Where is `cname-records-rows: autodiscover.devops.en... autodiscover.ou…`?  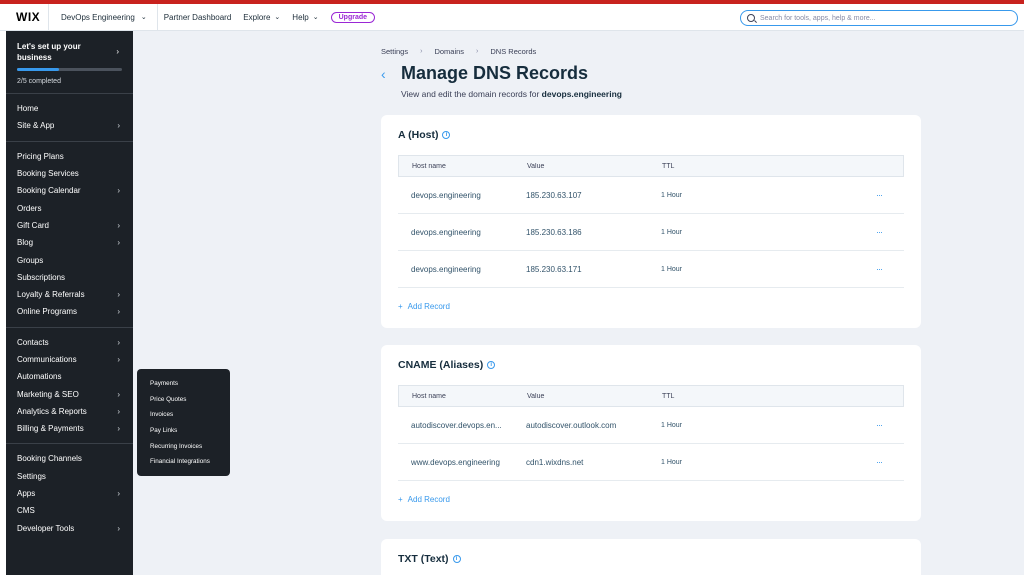 cname-records-rows: autodiscover.devops.en... autodiscover.ou… is located at coordinates (651, 444).